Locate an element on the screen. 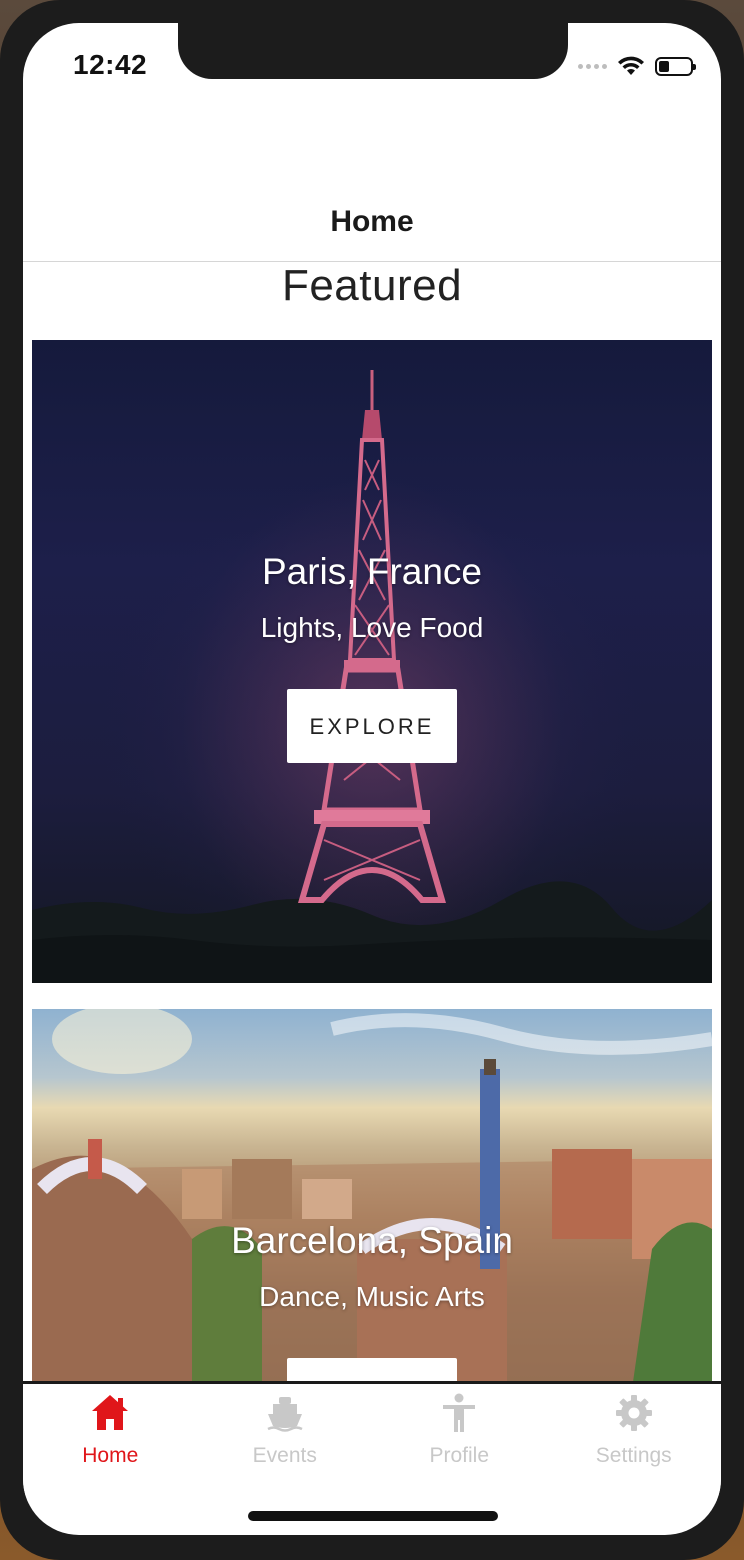 Image resolution: width=744 pixels, height=1560 pixels. device-notch is located at coordinates (373, 51).